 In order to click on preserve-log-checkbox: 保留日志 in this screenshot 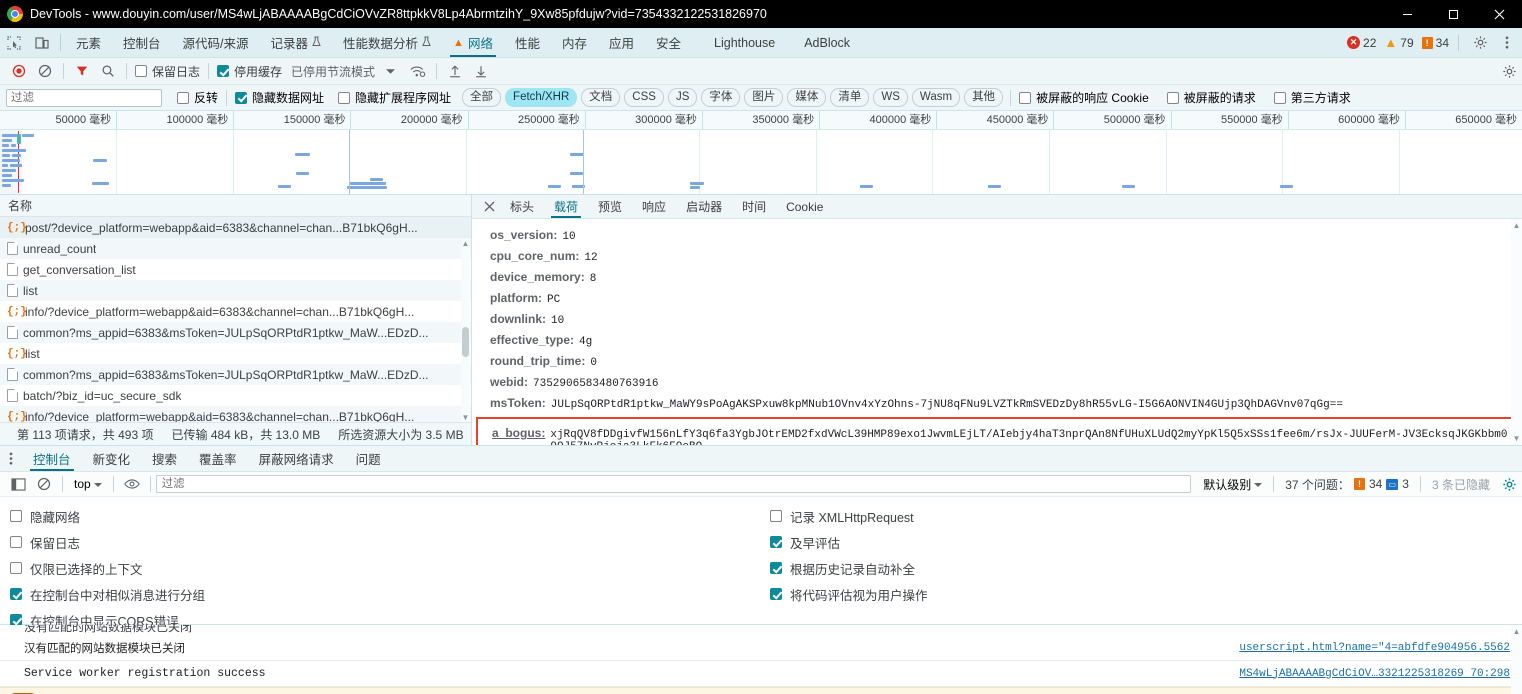, I will do `click(167, 71)`.